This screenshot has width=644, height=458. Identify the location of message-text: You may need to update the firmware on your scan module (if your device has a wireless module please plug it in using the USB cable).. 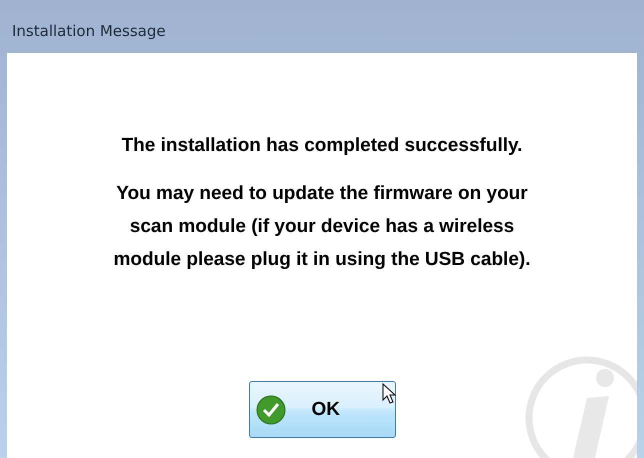
(322, 227).